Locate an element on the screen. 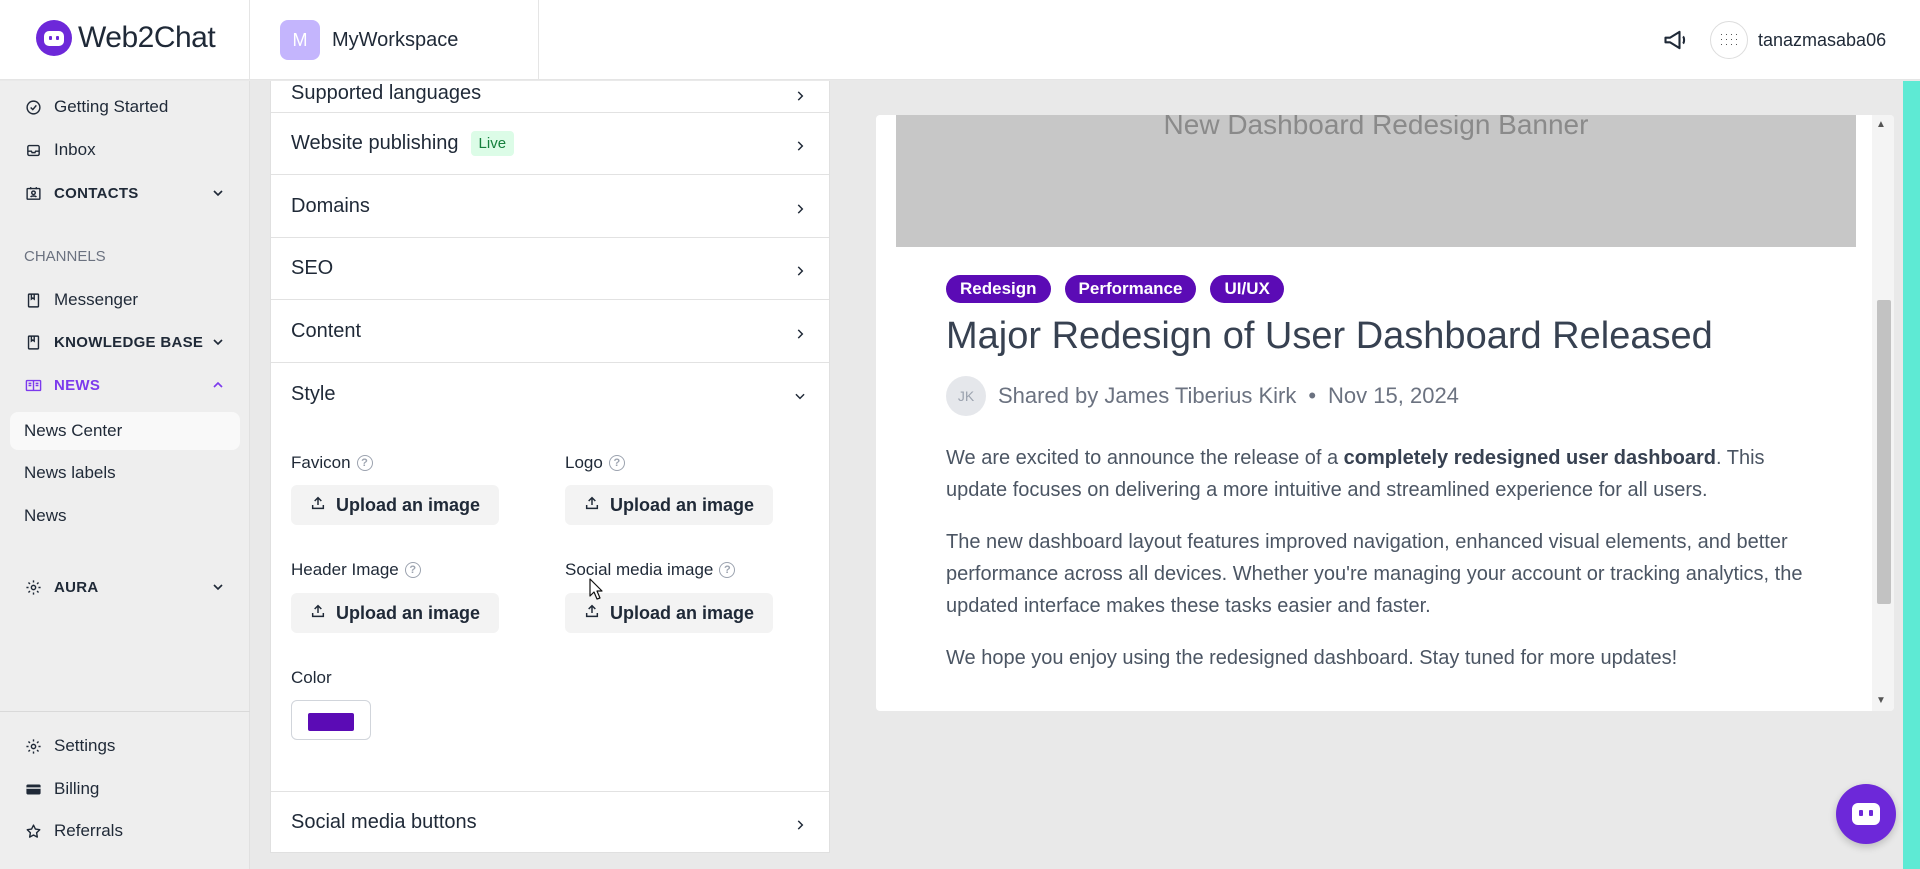 This screenshot has height=869, width=1920. label-text: Header Image is located at coordinates (345, 569).